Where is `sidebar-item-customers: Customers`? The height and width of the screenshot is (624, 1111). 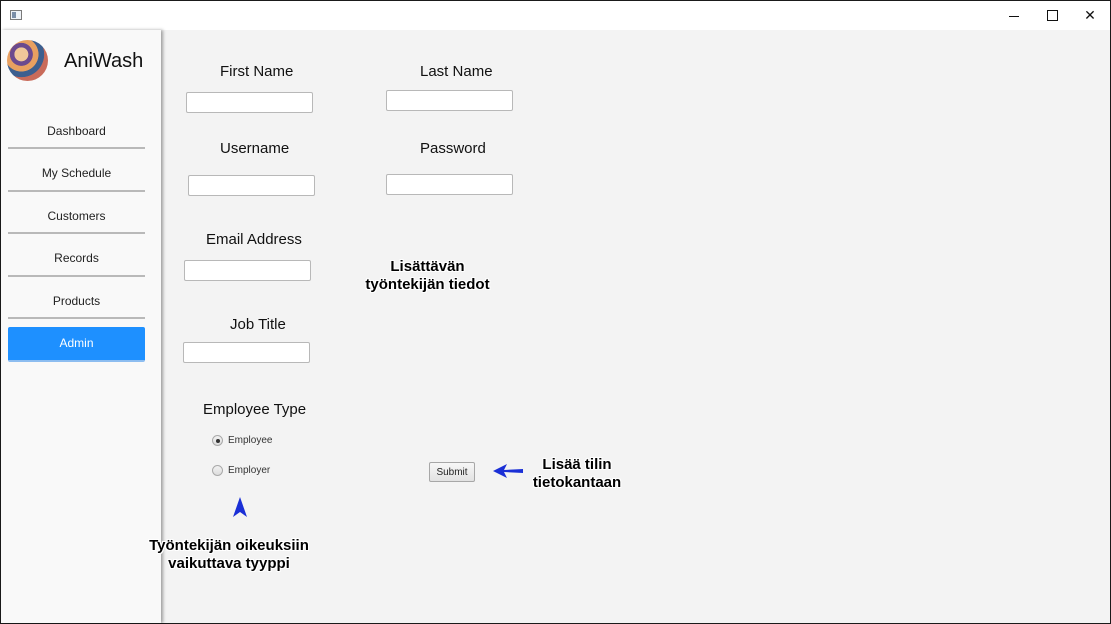 sidebar-item-customers: Customers is located at coordinates (76, 216).